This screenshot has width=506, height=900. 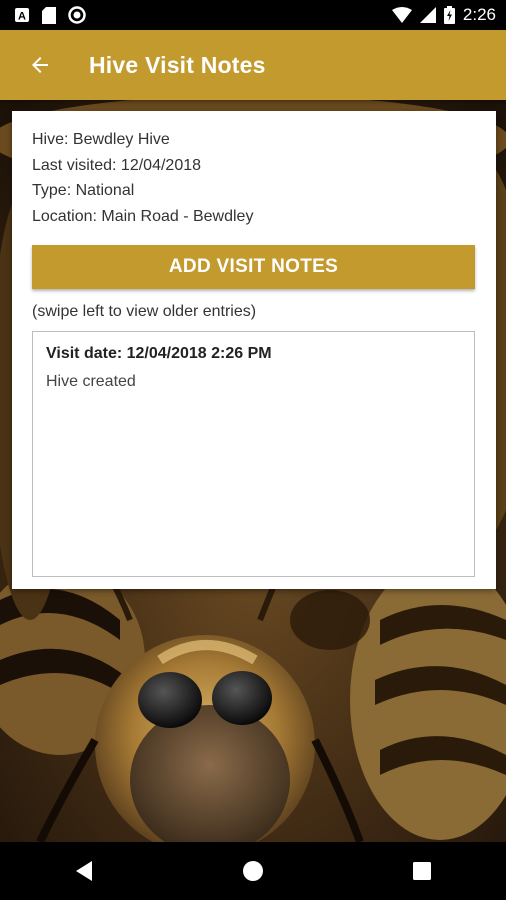 I want to click on hive-name-text: Hive: Bewdley Hive, so click(x=101, y=139).